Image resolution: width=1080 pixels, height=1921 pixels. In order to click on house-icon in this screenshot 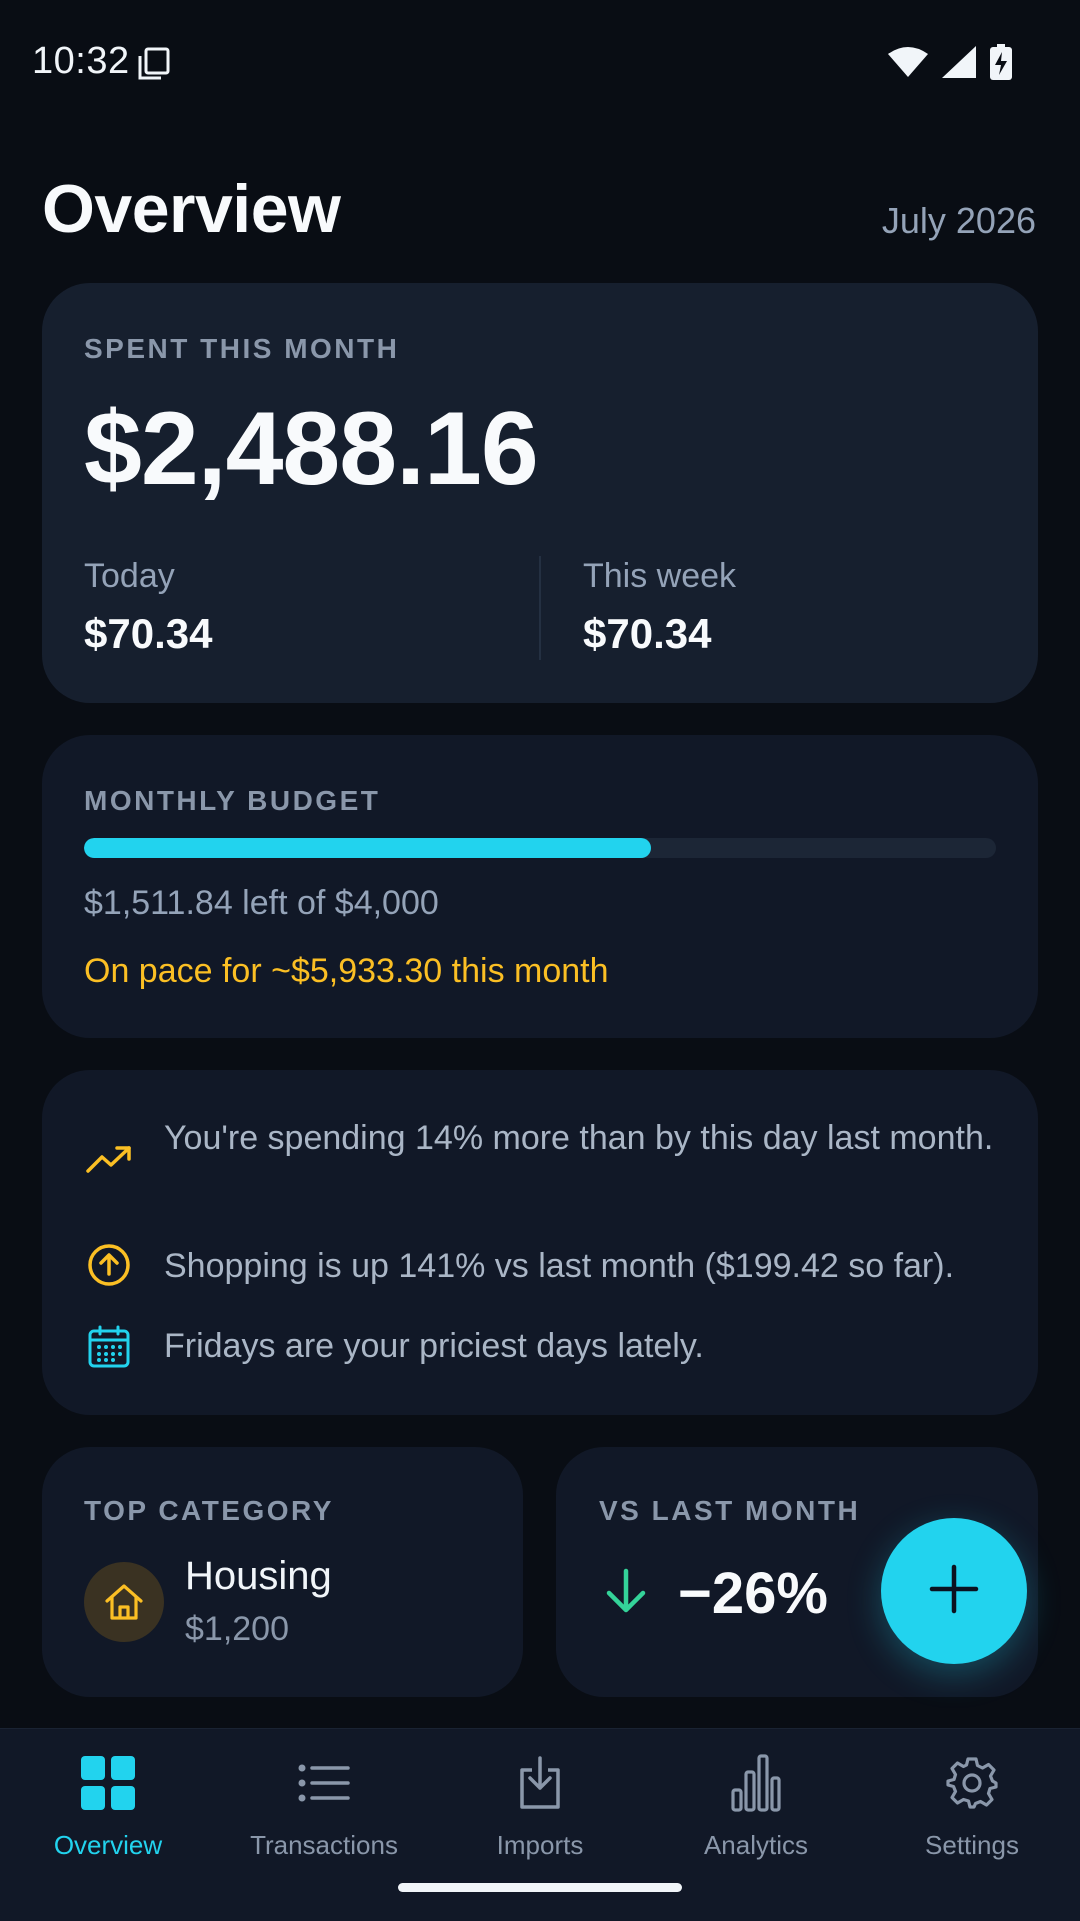, I will do `click(124, 1602)`.